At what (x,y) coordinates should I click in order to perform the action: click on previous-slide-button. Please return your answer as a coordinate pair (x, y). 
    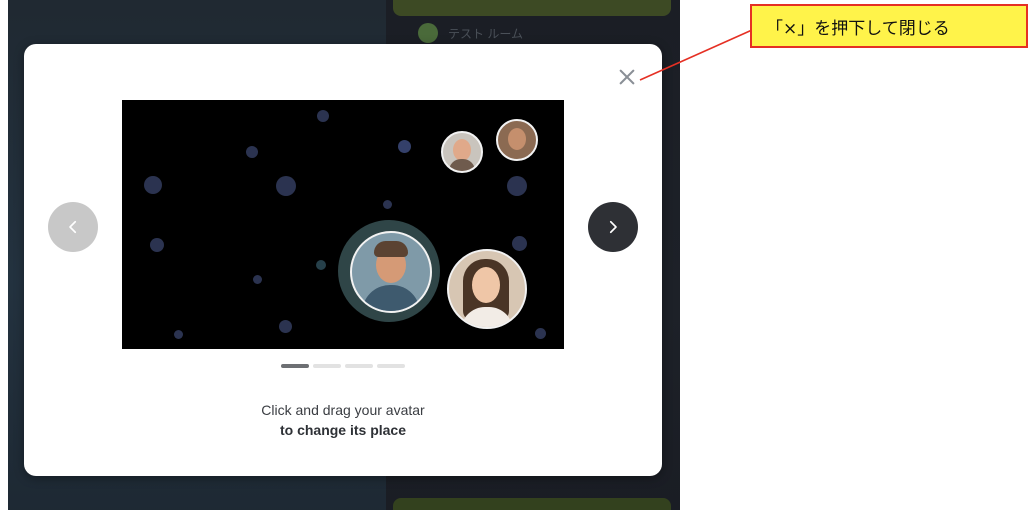
    Looking at the image, I should click on (73, 227).